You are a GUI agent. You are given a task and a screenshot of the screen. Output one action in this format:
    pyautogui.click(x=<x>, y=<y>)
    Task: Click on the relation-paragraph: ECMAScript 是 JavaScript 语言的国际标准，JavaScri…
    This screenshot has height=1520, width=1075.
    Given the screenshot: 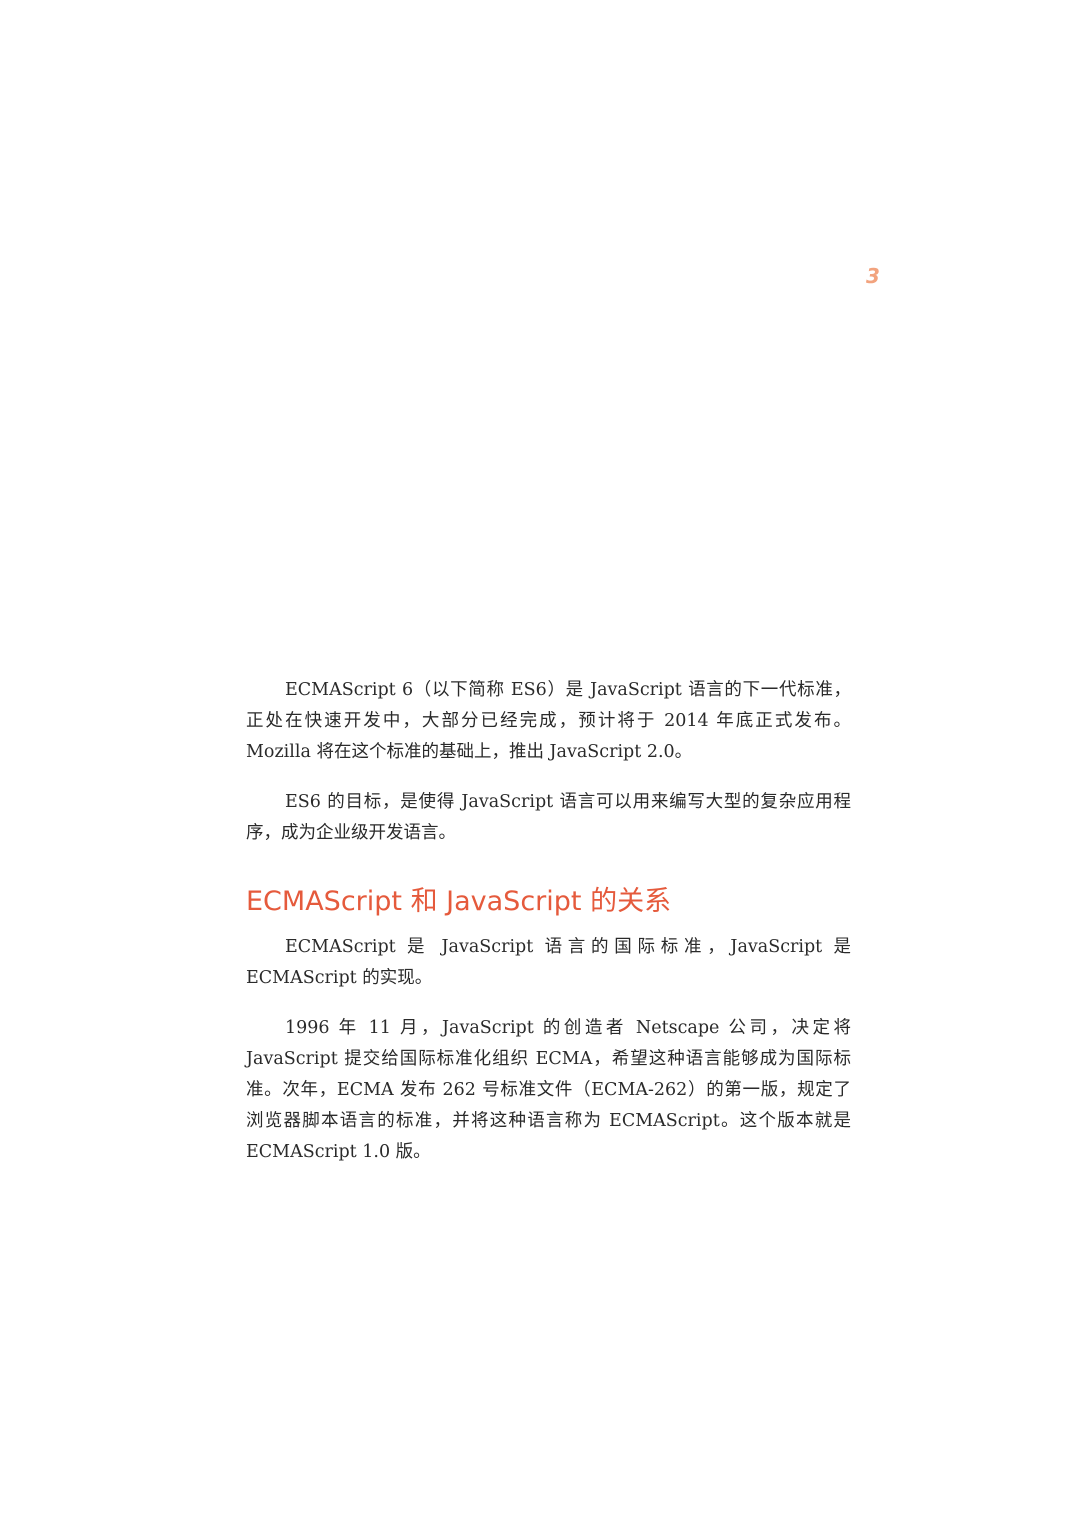 What is the action you would take?
    pyautogui.click(x=548, y=962)
    